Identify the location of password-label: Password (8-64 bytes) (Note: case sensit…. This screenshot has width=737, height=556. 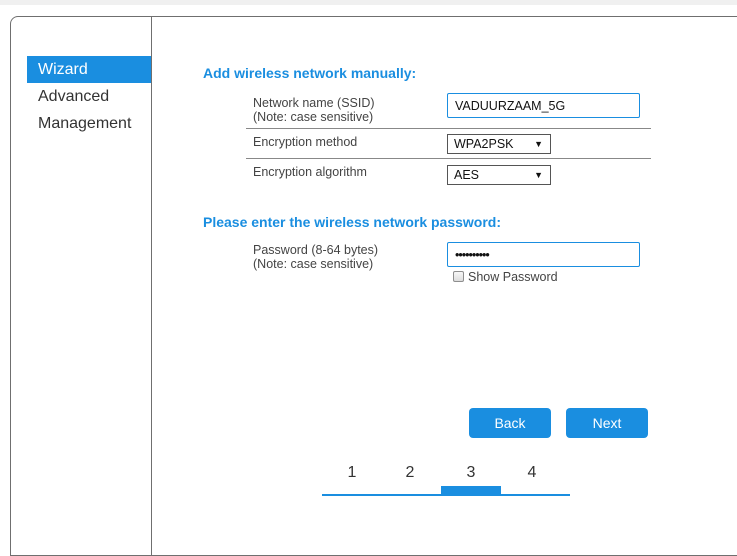
(315, 257).